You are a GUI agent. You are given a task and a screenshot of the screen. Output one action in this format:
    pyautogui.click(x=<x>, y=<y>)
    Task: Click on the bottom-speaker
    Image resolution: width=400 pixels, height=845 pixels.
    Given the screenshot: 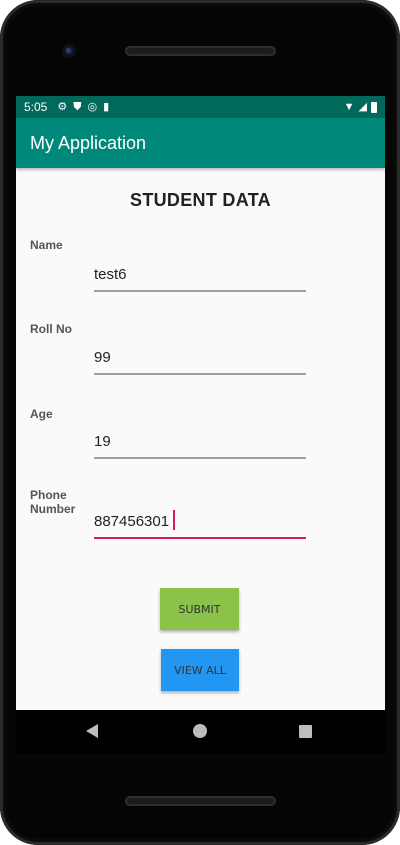 What is the action you would take?
    pyautogui.click(x=200, y=801)
    